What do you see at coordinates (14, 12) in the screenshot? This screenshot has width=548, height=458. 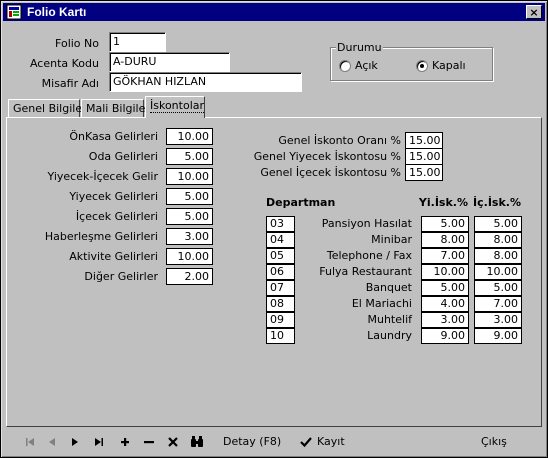 I see `app-icon` at bounding box center [14, 12].